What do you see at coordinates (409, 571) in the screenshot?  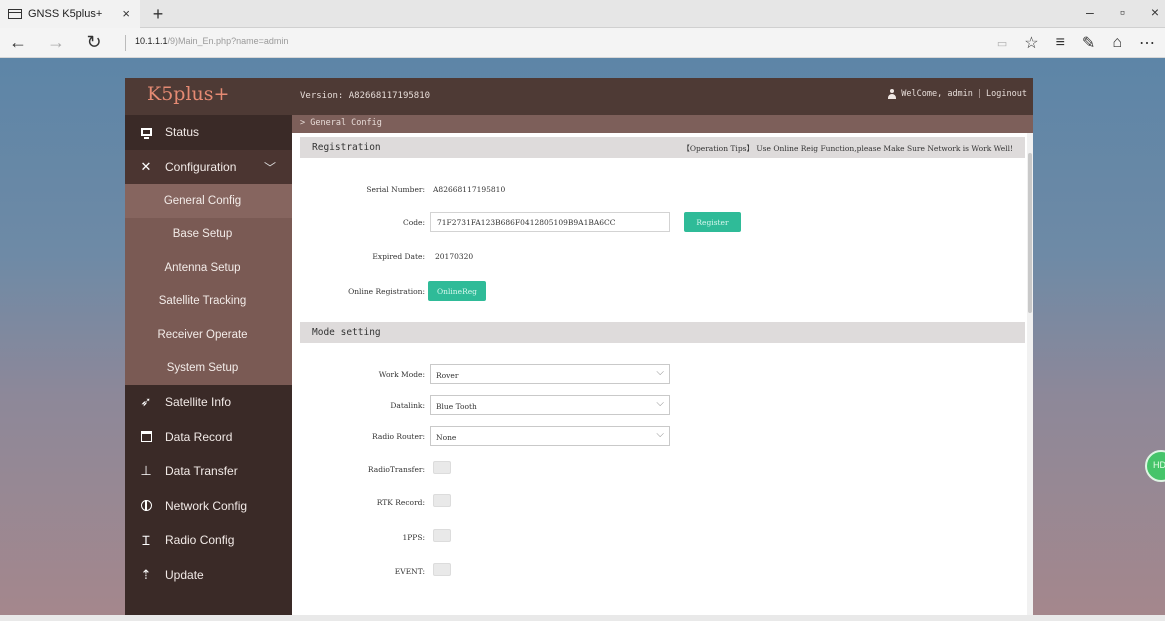 I see `event-label: EVENT:` at bounding box center [409, 571].